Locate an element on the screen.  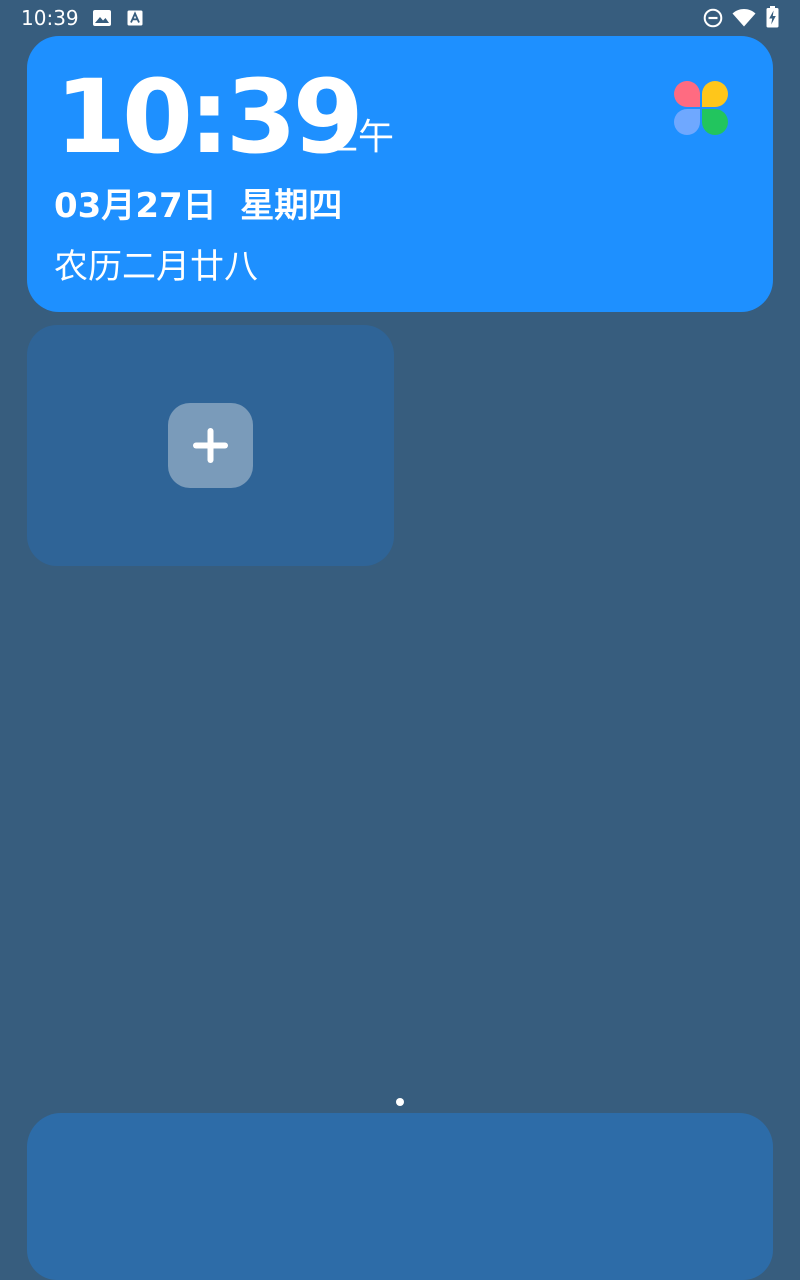
image-icon is located at coordinates (102, 18).